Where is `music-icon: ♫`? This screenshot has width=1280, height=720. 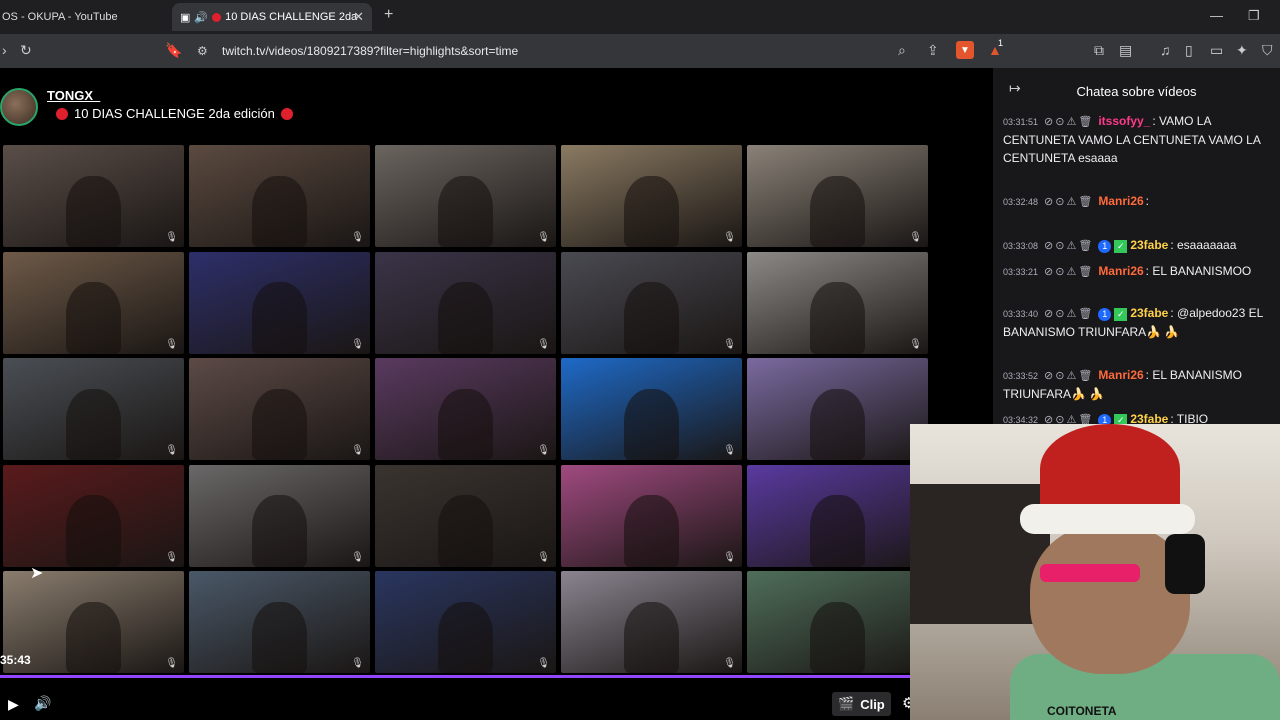 music-icon: ♫ is located at coordinates (1165, 50).